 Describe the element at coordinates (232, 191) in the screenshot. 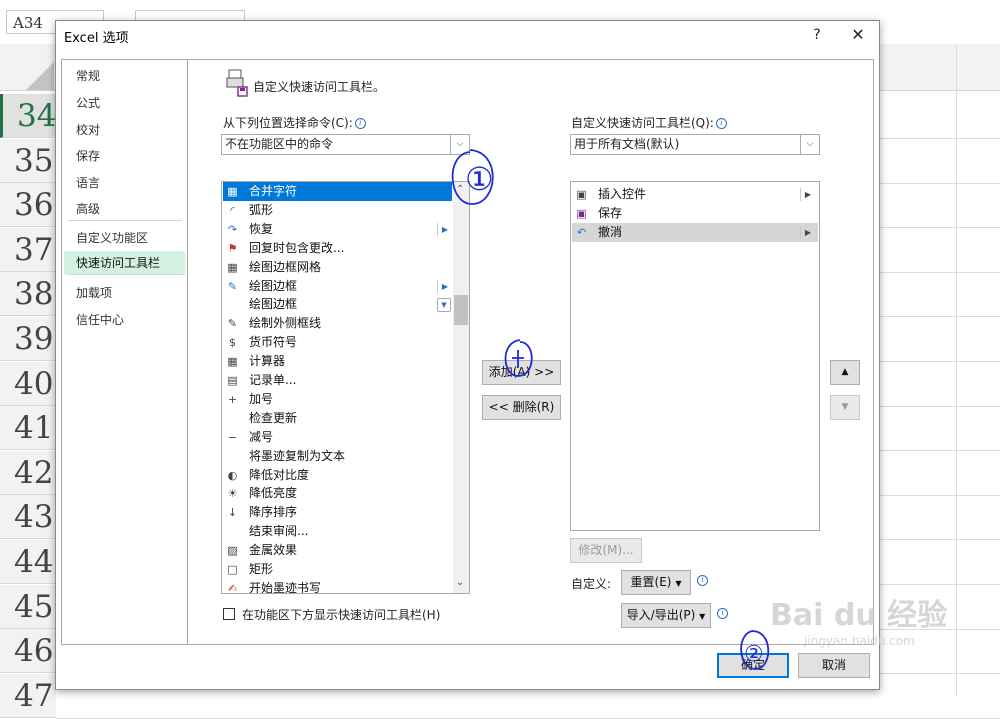

I see `merge-chars-icon: ▦` at that location.